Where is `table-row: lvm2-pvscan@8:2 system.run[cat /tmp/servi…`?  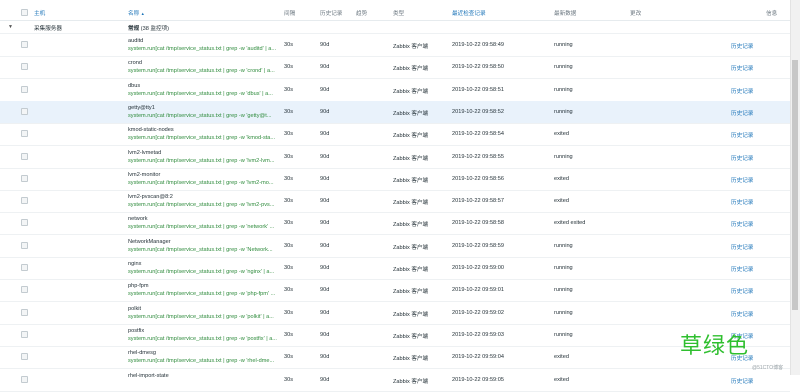
table-row: lvm2-pvscan@8:2 system.run[cat /tmp/servi… is located at coordinates (395, 202).